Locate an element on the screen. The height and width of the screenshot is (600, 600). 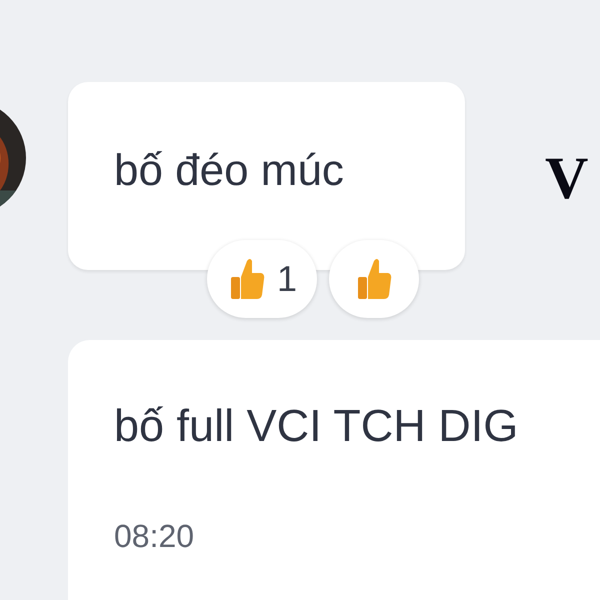
message-text: bố đéo múc is located at coordinates (229, 170).